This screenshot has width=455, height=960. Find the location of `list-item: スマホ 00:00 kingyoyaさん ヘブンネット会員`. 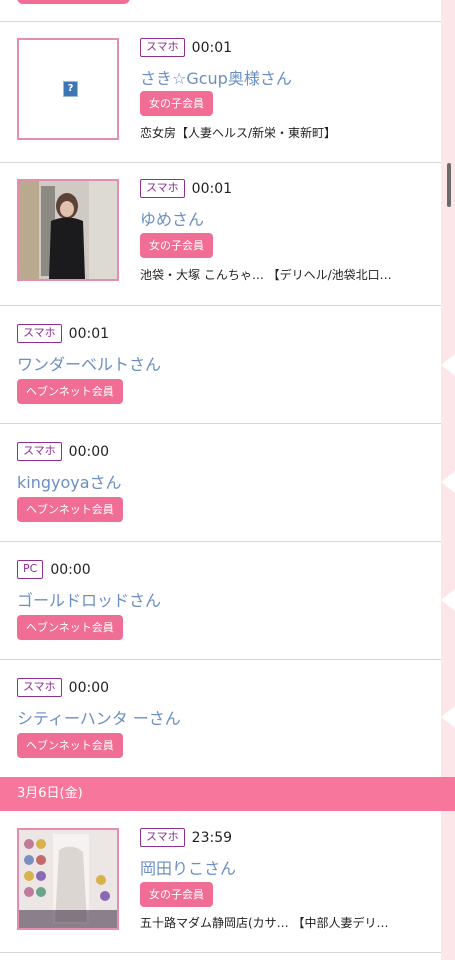

list-item: スマホ 00:00 kingyoyaさん ヘブンネット会員 is located at coordinates (220, 482).